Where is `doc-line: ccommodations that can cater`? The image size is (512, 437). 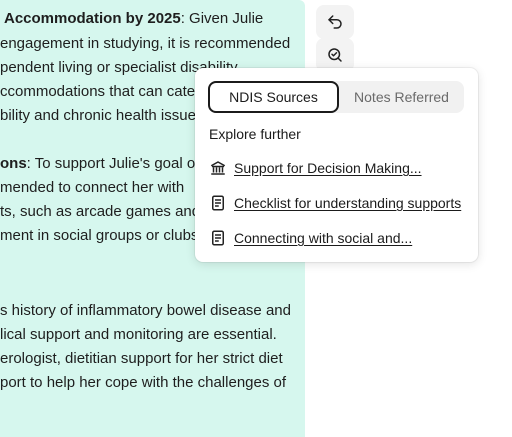 doc-line: ccommodations that can cater is located at coordinates (100, 91).